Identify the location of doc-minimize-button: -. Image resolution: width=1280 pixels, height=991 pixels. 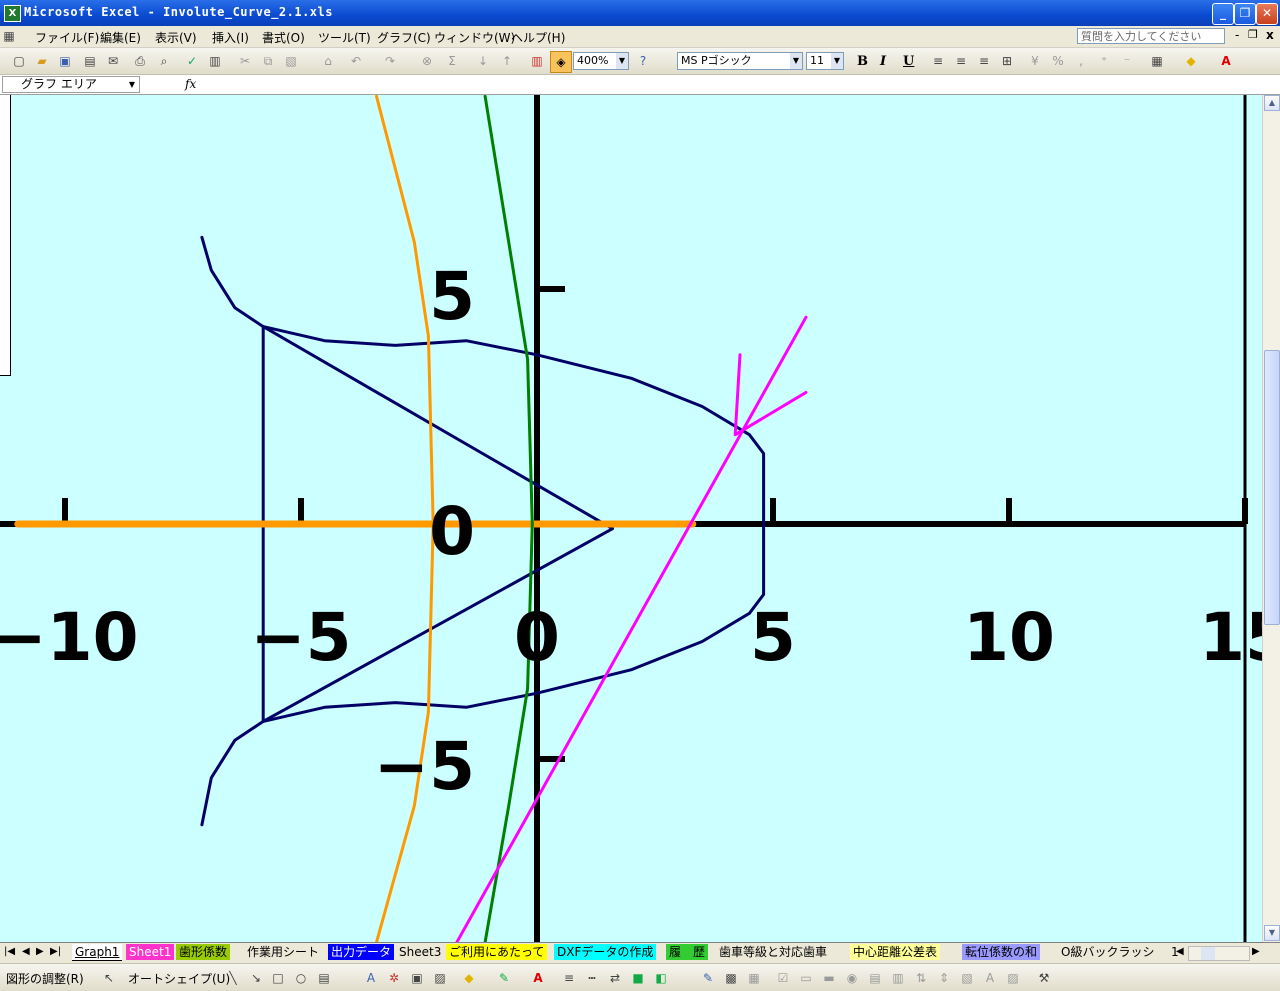
(1237, 35).